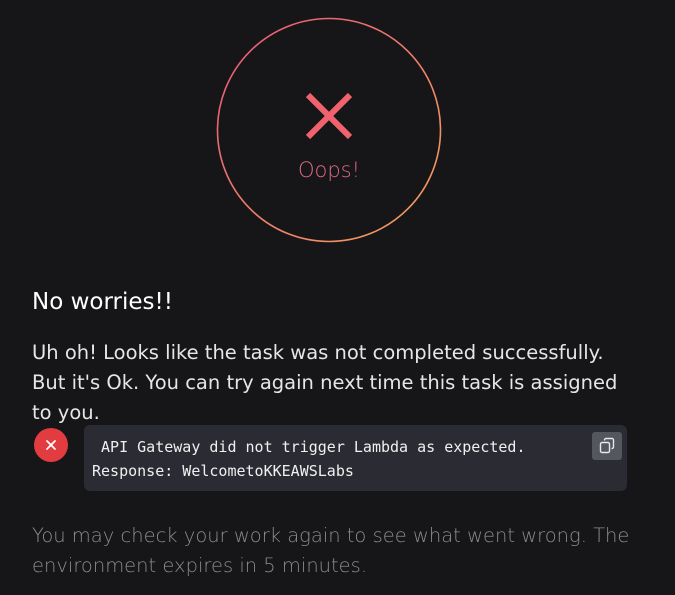 This screenshot has height=595, width=675. Describe the element at coordinates (329, 116) in the screenshot. I see `fail-x-icon` at that location.